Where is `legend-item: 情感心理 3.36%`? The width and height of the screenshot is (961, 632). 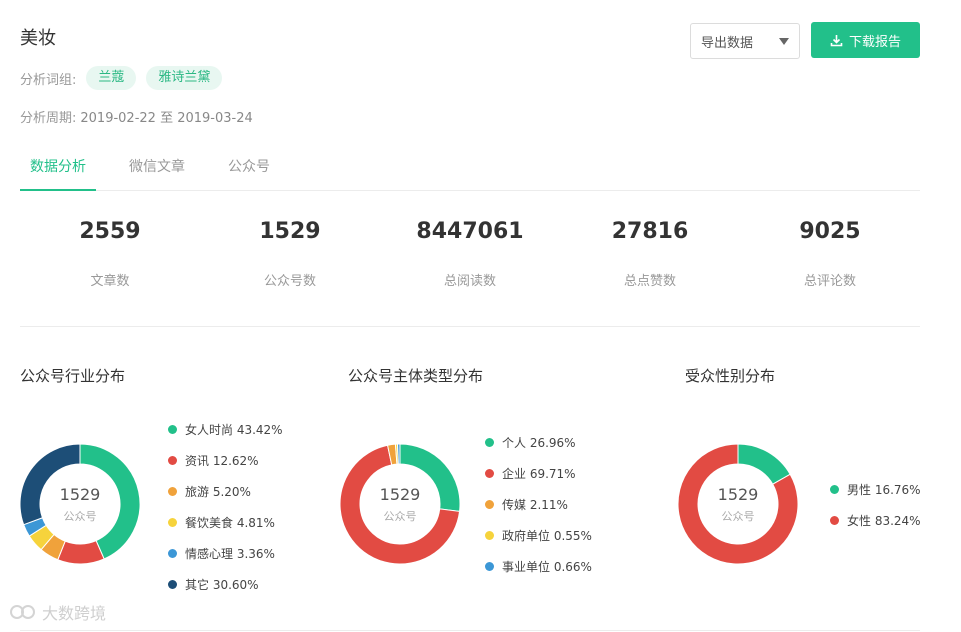 legend-item: 情感心理 3.36% is located at coordinates (225, 553).